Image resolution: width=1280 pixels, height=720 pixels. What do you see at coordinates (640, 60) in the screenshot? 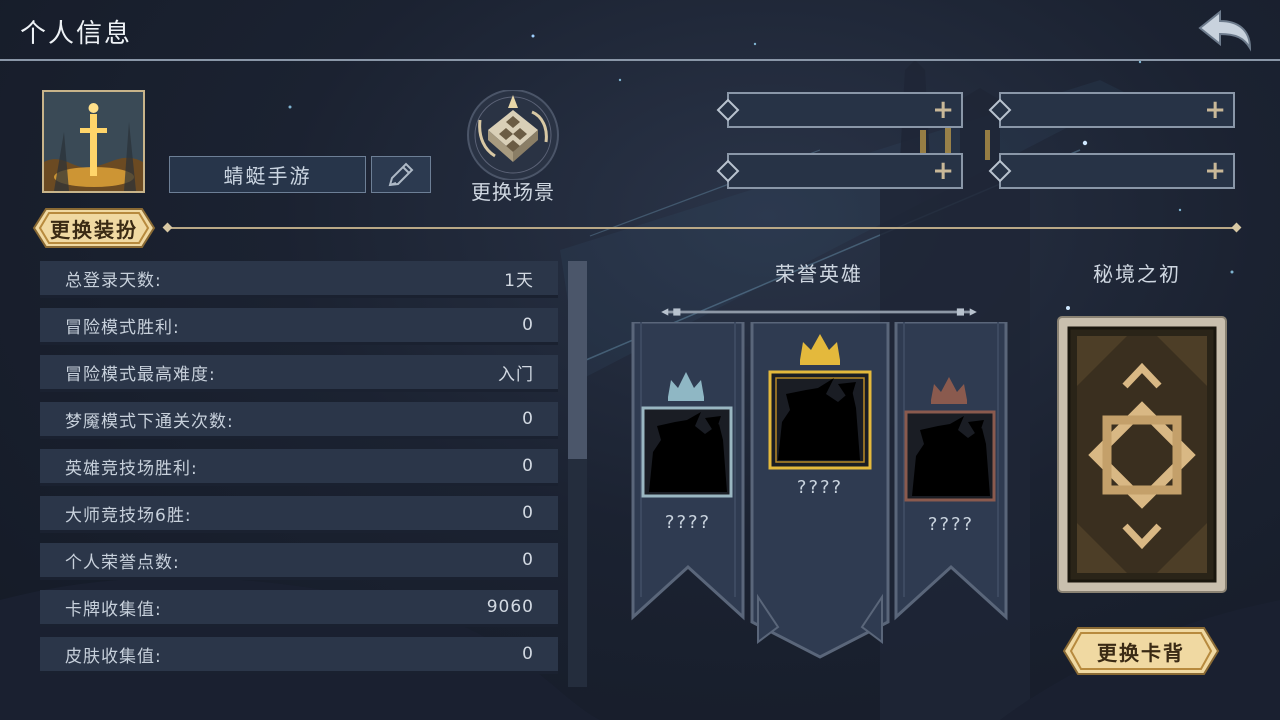
I see `header-divider` at bounding box center [640, 60].